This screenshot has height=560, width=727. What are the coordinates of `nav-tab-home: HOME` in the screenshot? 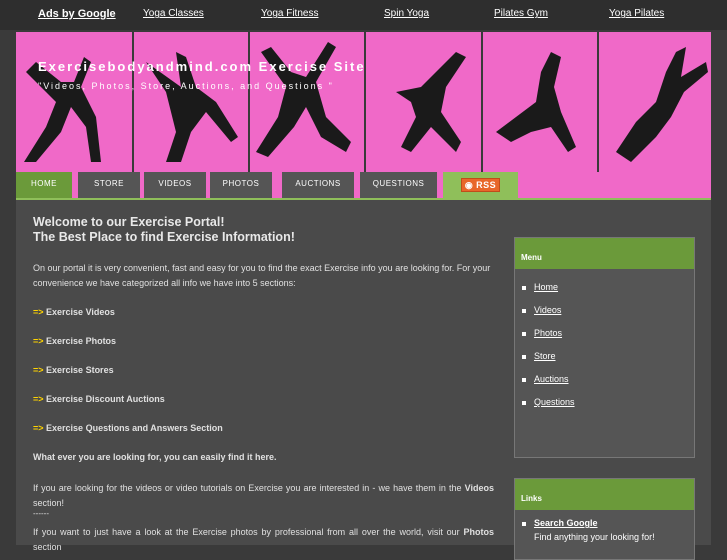 It's located at (44, 185).